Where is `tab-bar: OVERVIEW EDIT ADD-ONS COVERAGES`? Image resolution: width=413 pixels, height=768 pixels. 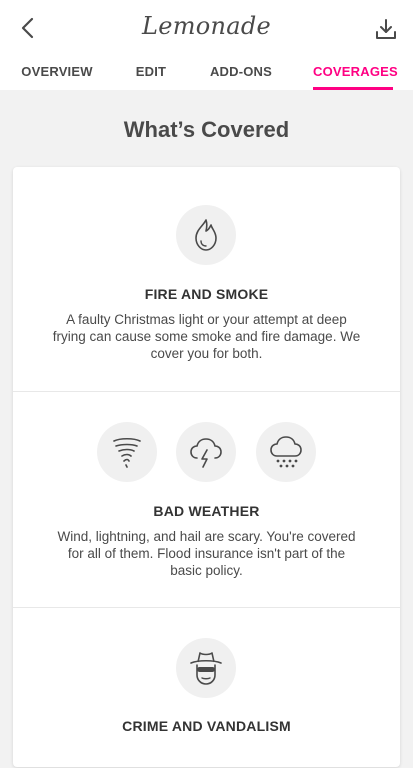
tab-bar: OVERVIEW EDIT ADD-ONS COVERAGES is located at coordinates (206, 75).